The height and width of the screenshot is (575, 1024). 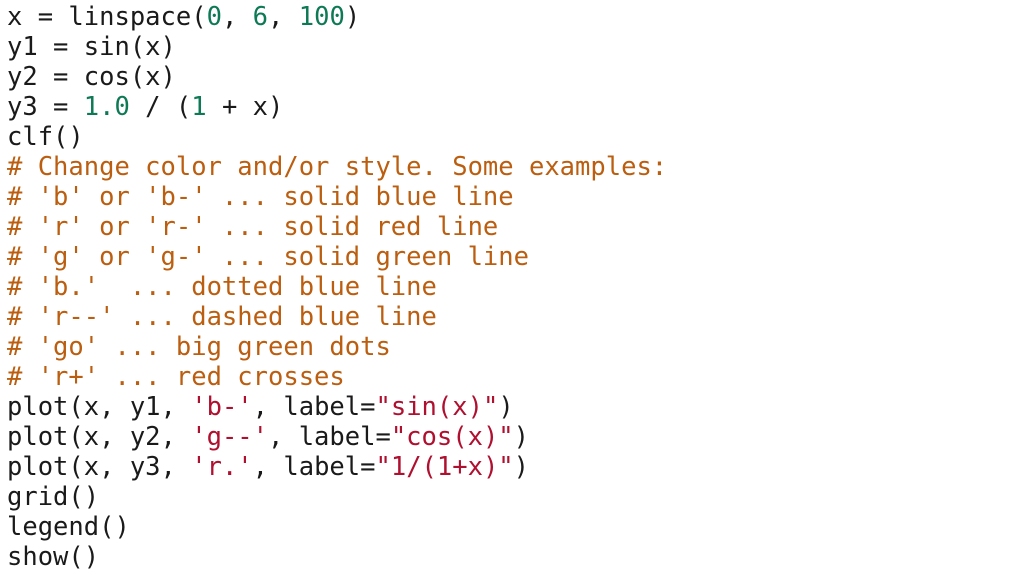 What do you see at coordinates (222, 317) in the screenshot?
I see `code-token-comment: # 'r--' ... dashed blue line` at bounding box center [222, 317].